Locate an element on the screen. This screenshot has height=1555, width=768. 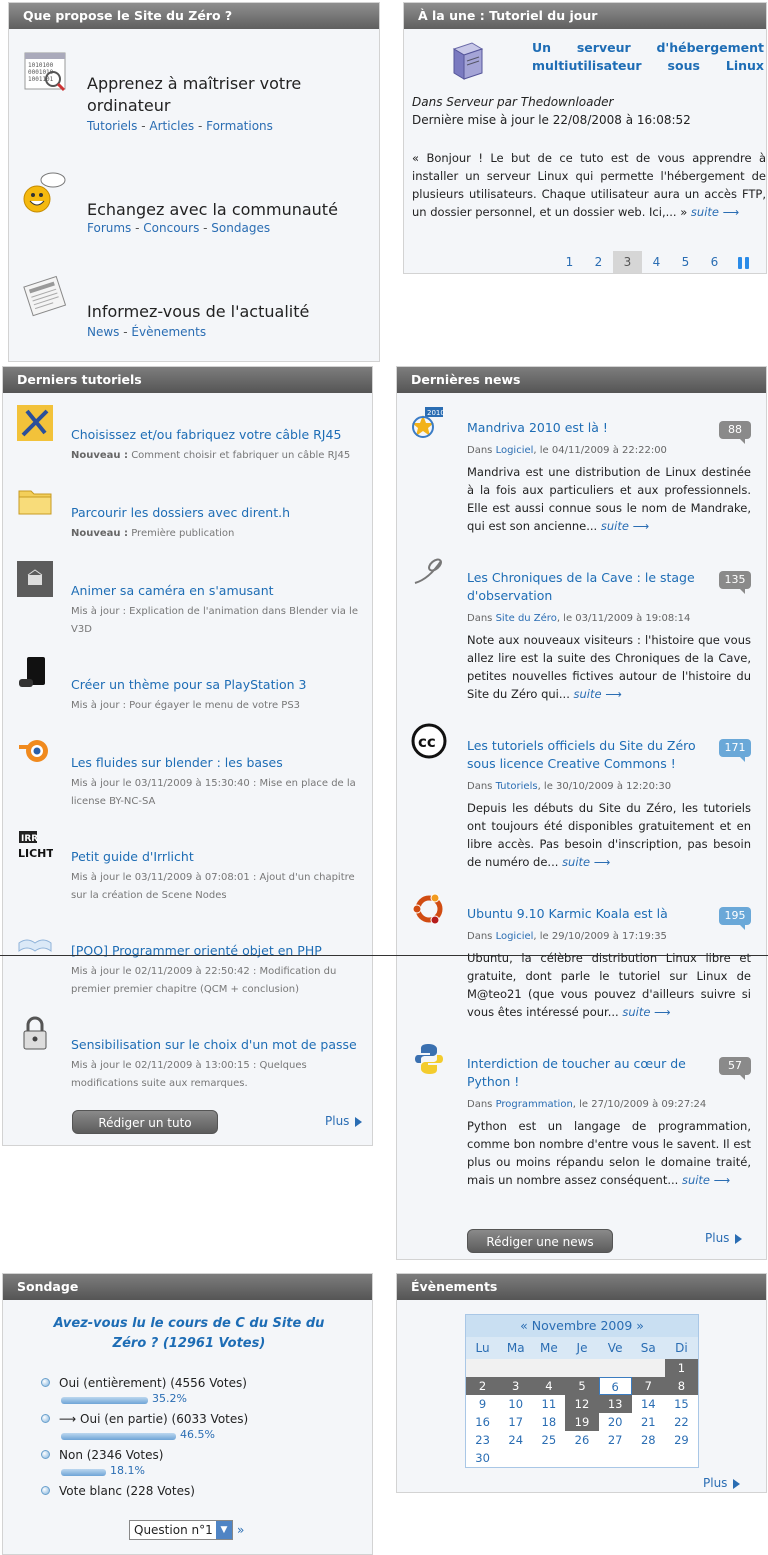
calendar-day: 11 is located at coordinates (548, 1404).